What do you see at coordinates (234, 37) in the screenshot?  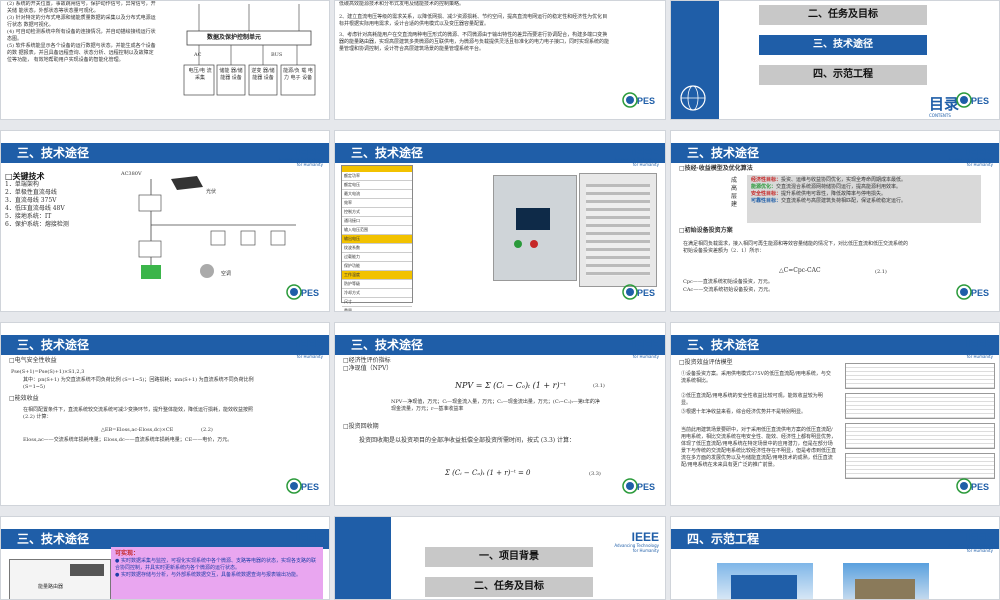 I see `diagram-center-label: 数据及保护控制单元` at bounding box center [234, 37].